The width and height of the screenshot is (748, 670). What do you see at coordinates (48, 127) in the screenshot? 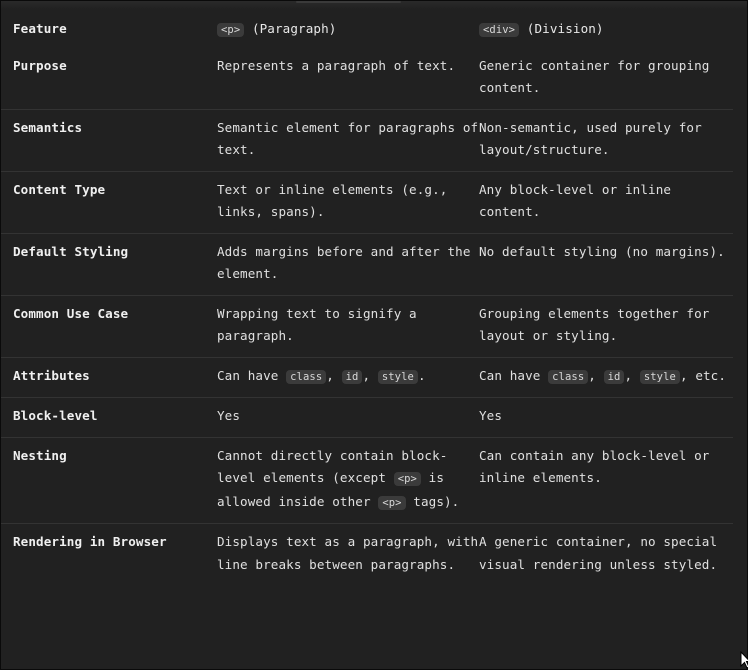
I see `row-feature: Semantics` at bounding box center [48, 127].